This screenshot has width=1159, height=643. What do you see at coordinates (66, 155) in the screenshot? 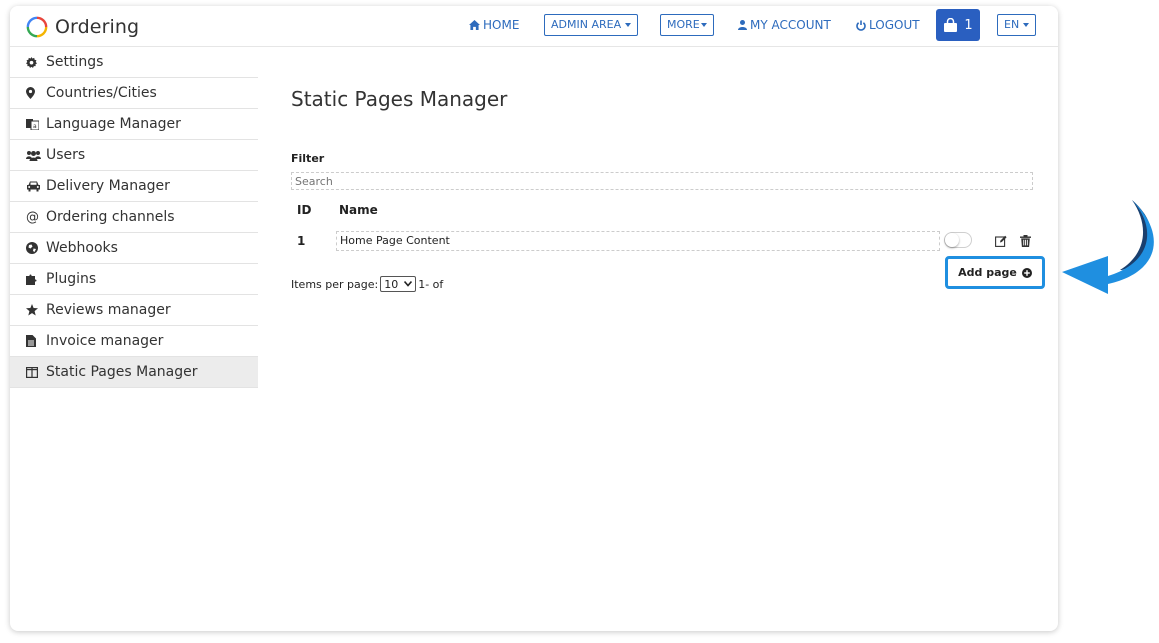
I see `sidebar-item-label: Users` at bounding box center [66, 155].